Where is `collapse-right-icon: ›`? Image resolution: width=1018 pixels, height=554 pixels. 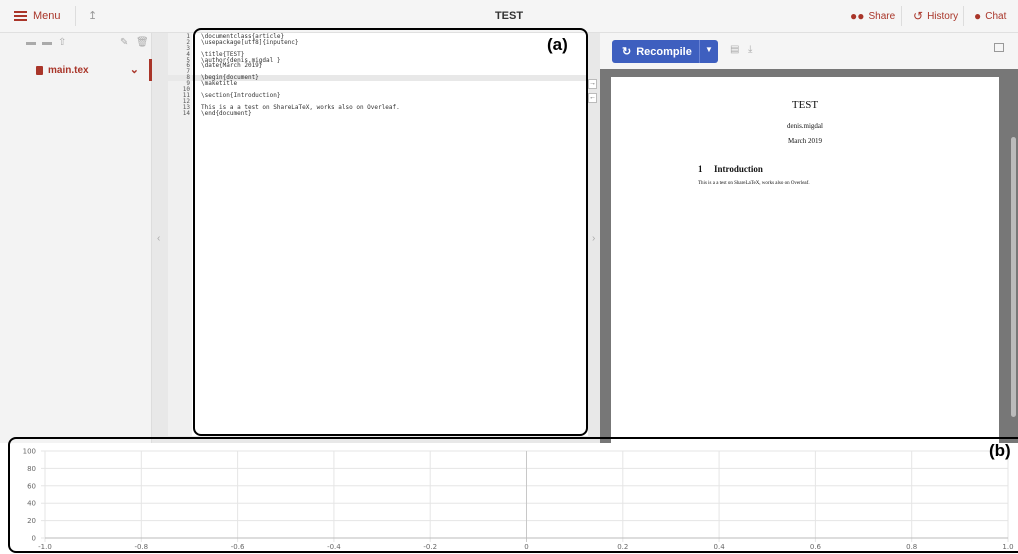 collapse-right-icon: › is located at coordinates (593, 238).